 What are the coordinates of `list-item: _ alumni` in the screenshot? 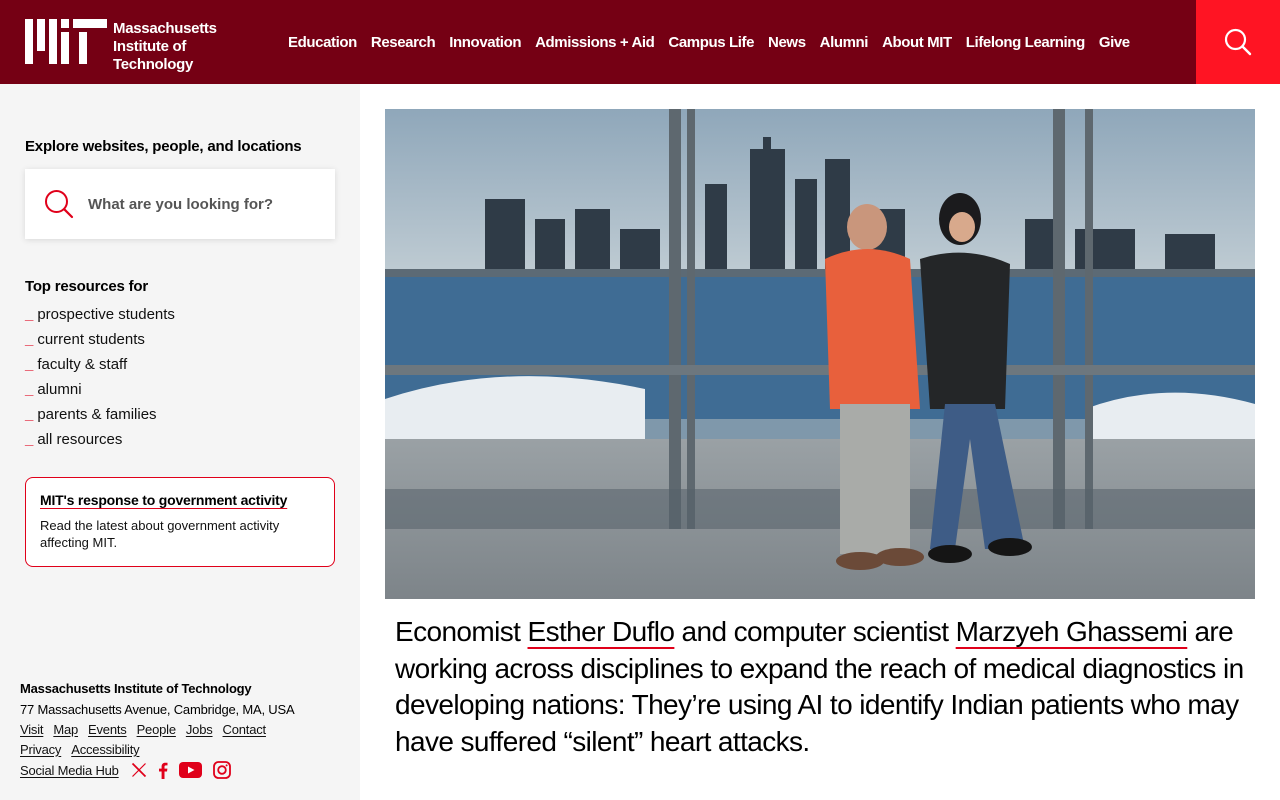 It's located at (53, 389).